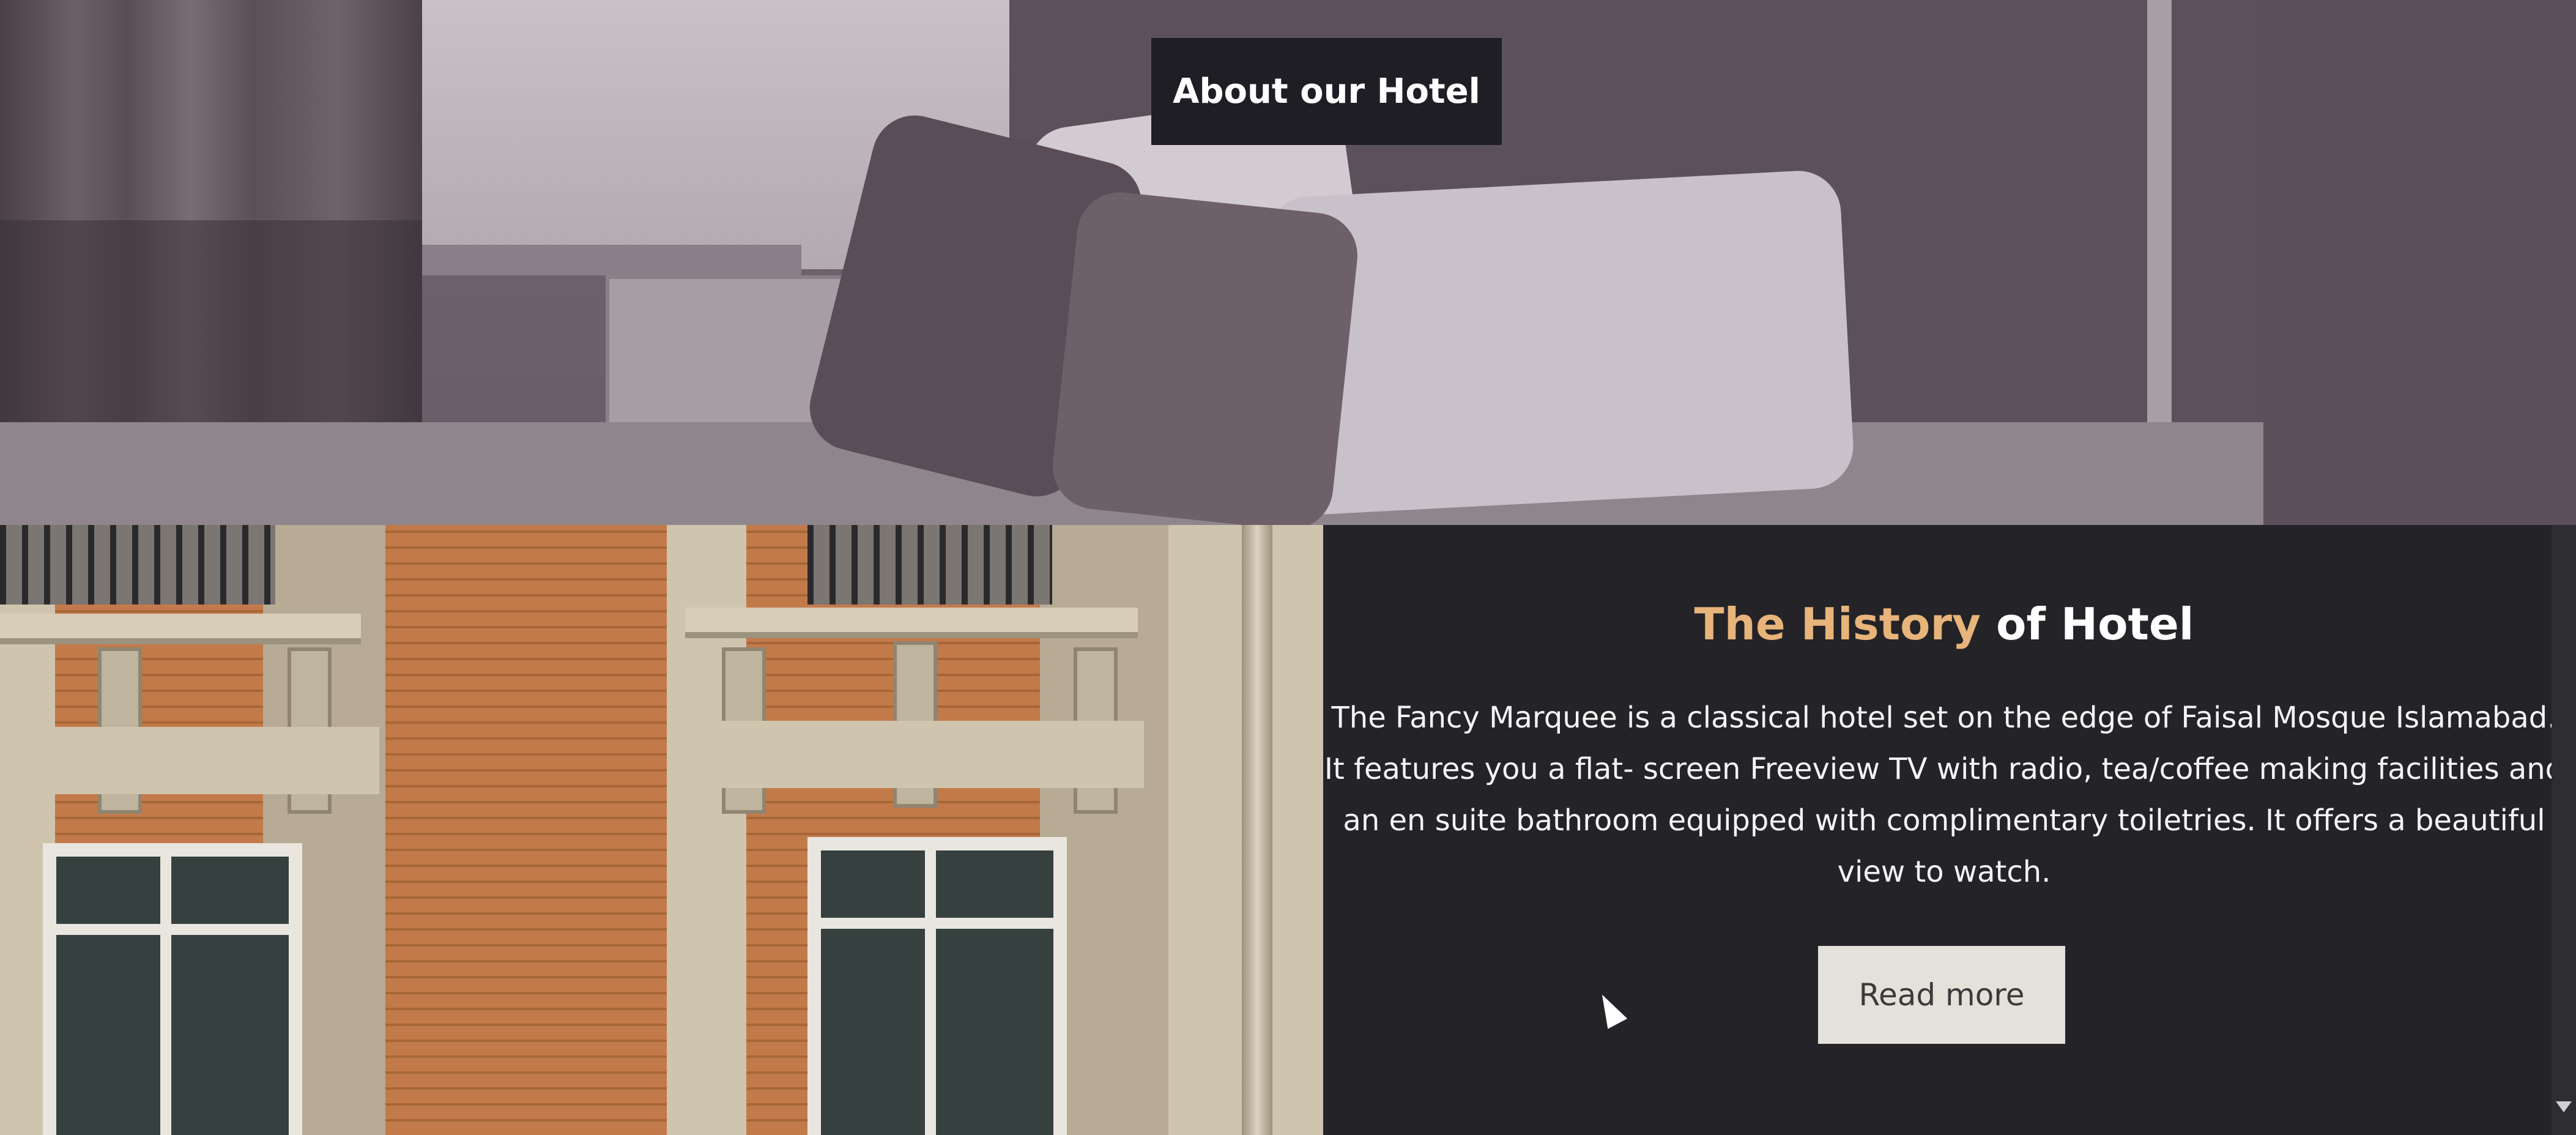 The image size is (2576, 1135). What do you see at coordinates (1837, 624) in the screenshot?
I see `history-title-accent: The History` at bounding box center [1837, 624].